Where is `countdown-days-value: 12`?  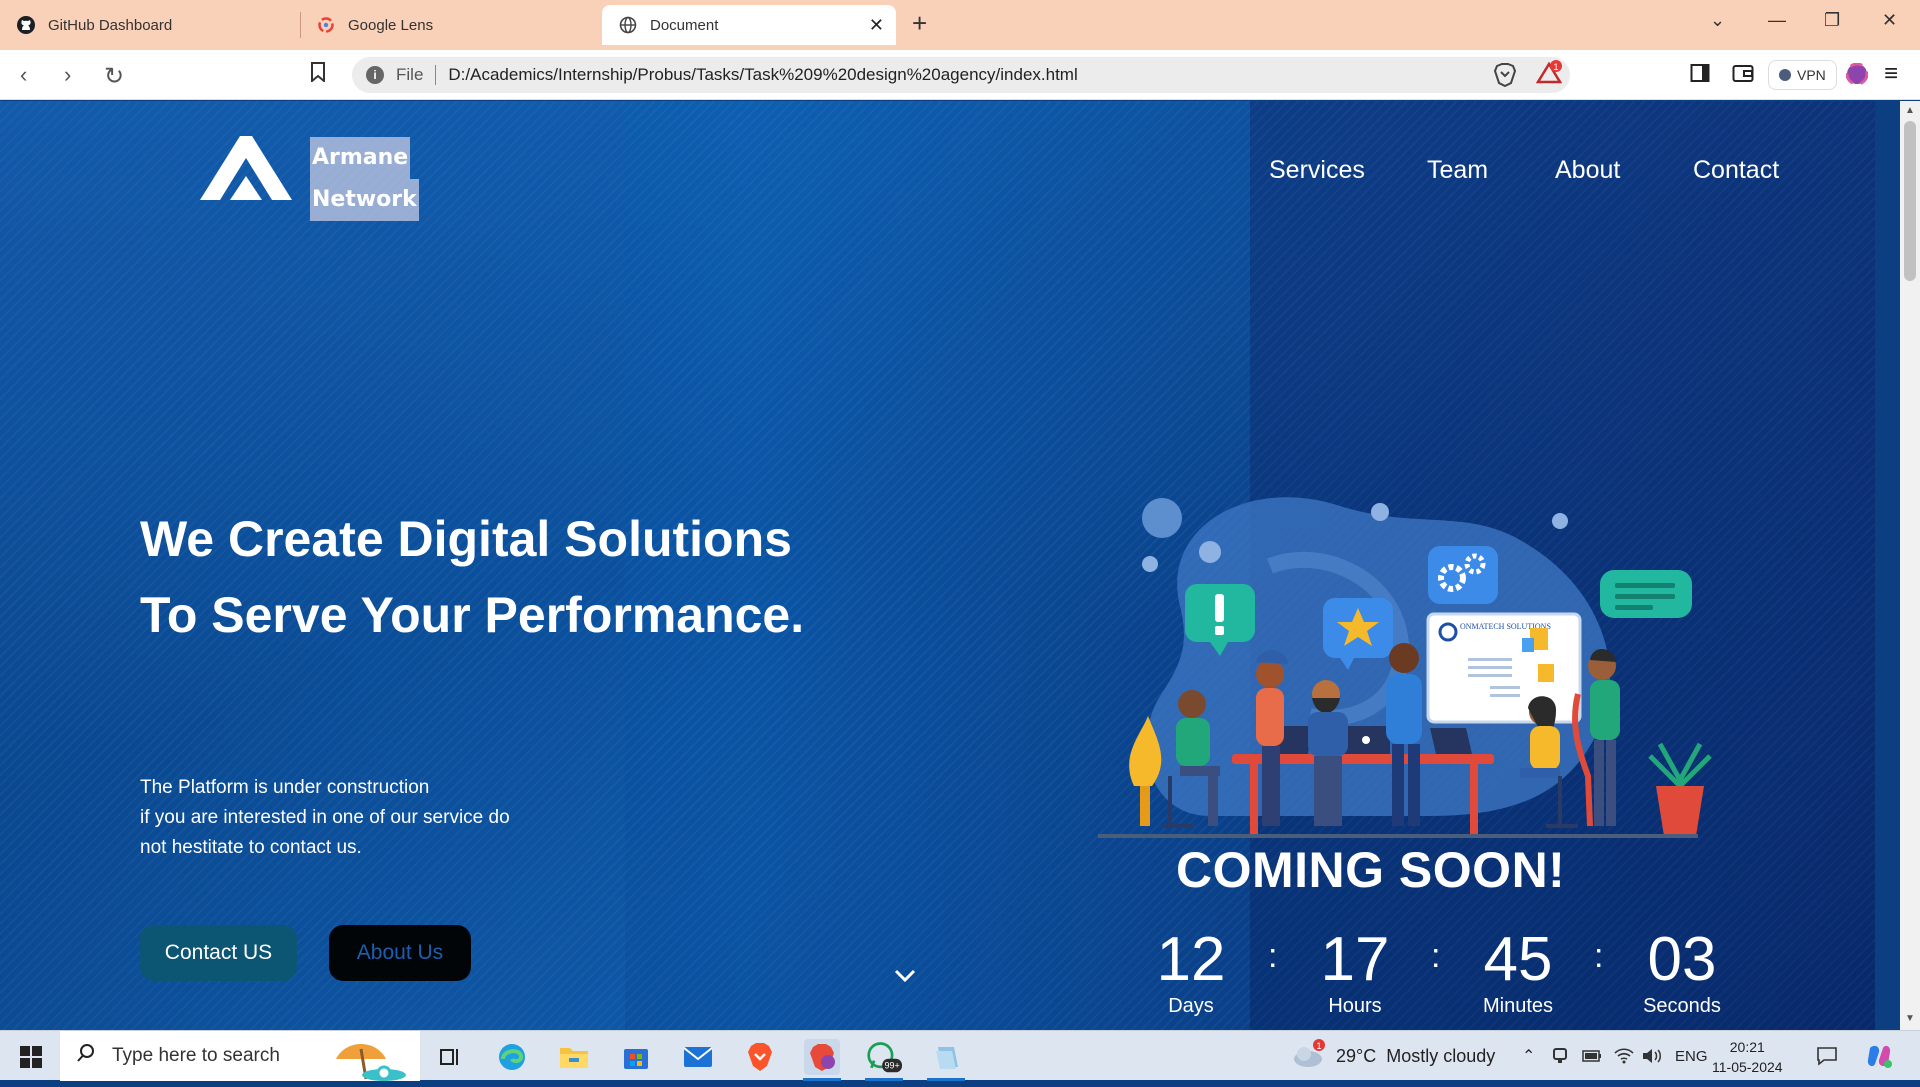 countdown-days-value: 12 is located at coordinates (1191, 959).